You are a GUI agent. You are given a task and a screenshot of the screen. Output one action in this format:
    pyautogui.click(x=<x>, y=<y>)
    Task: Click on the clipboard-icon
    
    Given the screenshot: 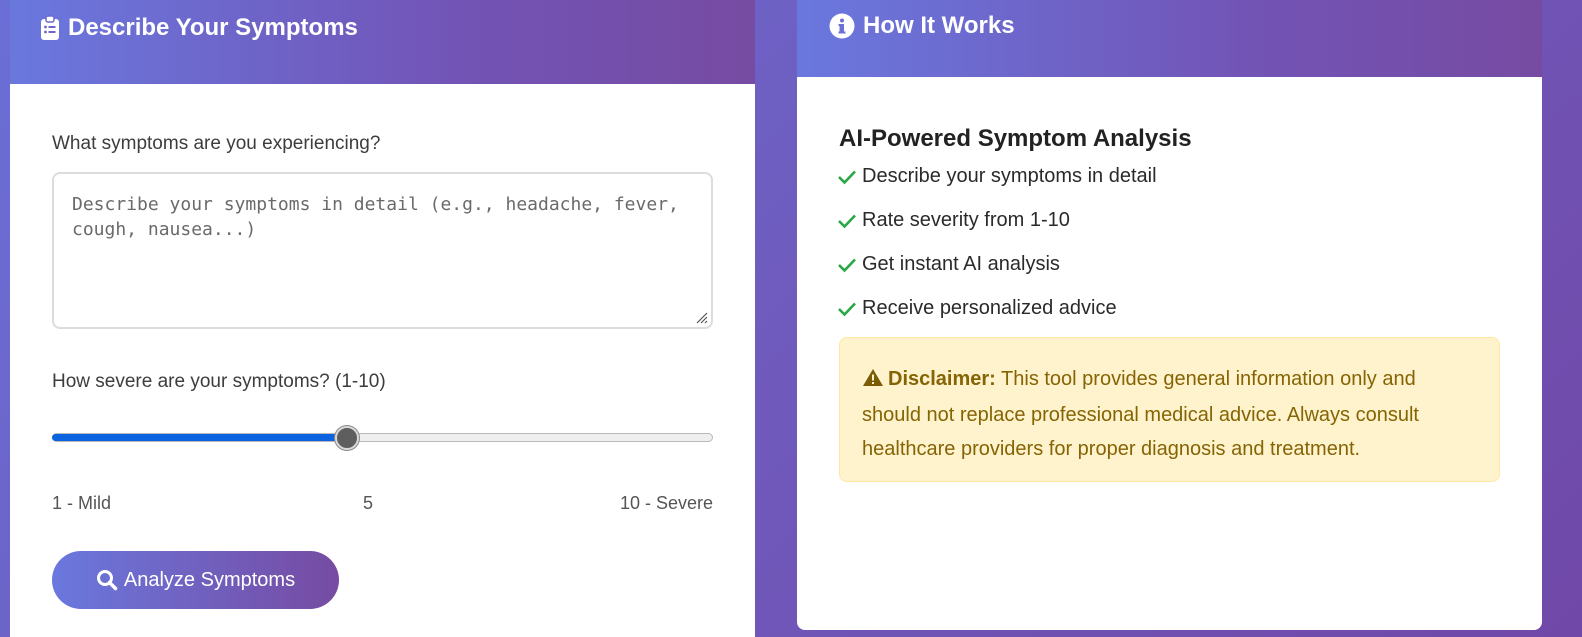 What is the action you would take?
    pyautogui.click(x=50, y=28)
    